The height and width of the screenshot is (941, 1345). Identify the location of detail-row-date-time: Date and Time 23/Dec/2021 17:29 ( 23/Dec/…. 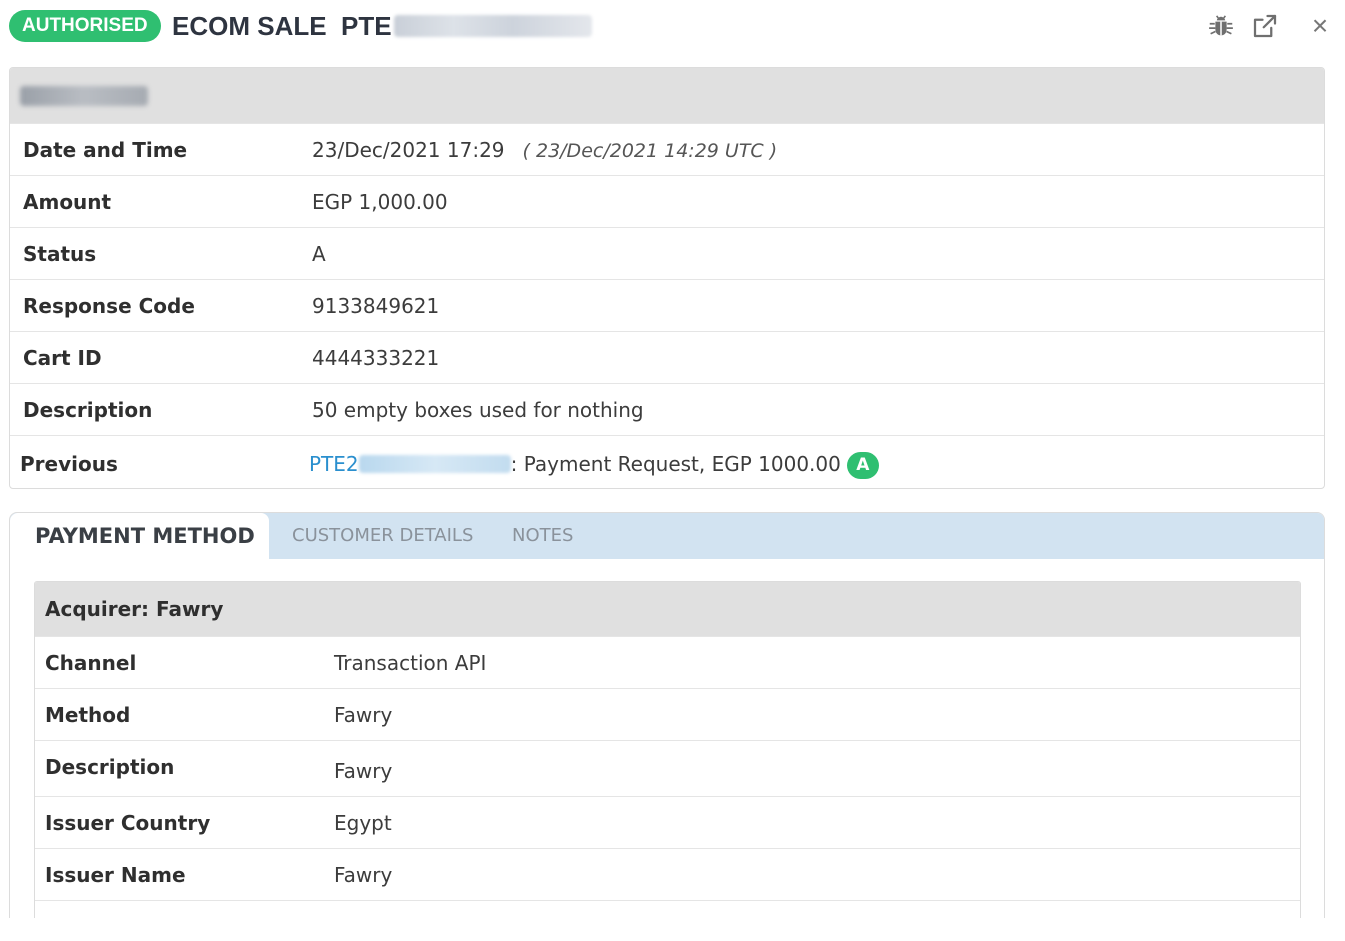
(667, 149).